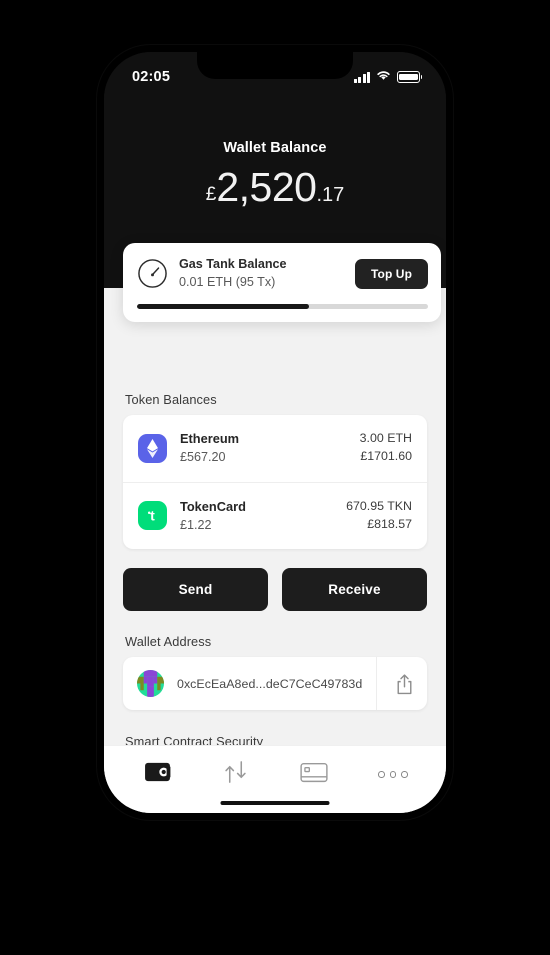 The width and height of the screenshot is (550, 955). What do you see at coordinates (391, 273) in the screenshot?
I see `top-up-button: Top Up` at bounding box center [391, 273].